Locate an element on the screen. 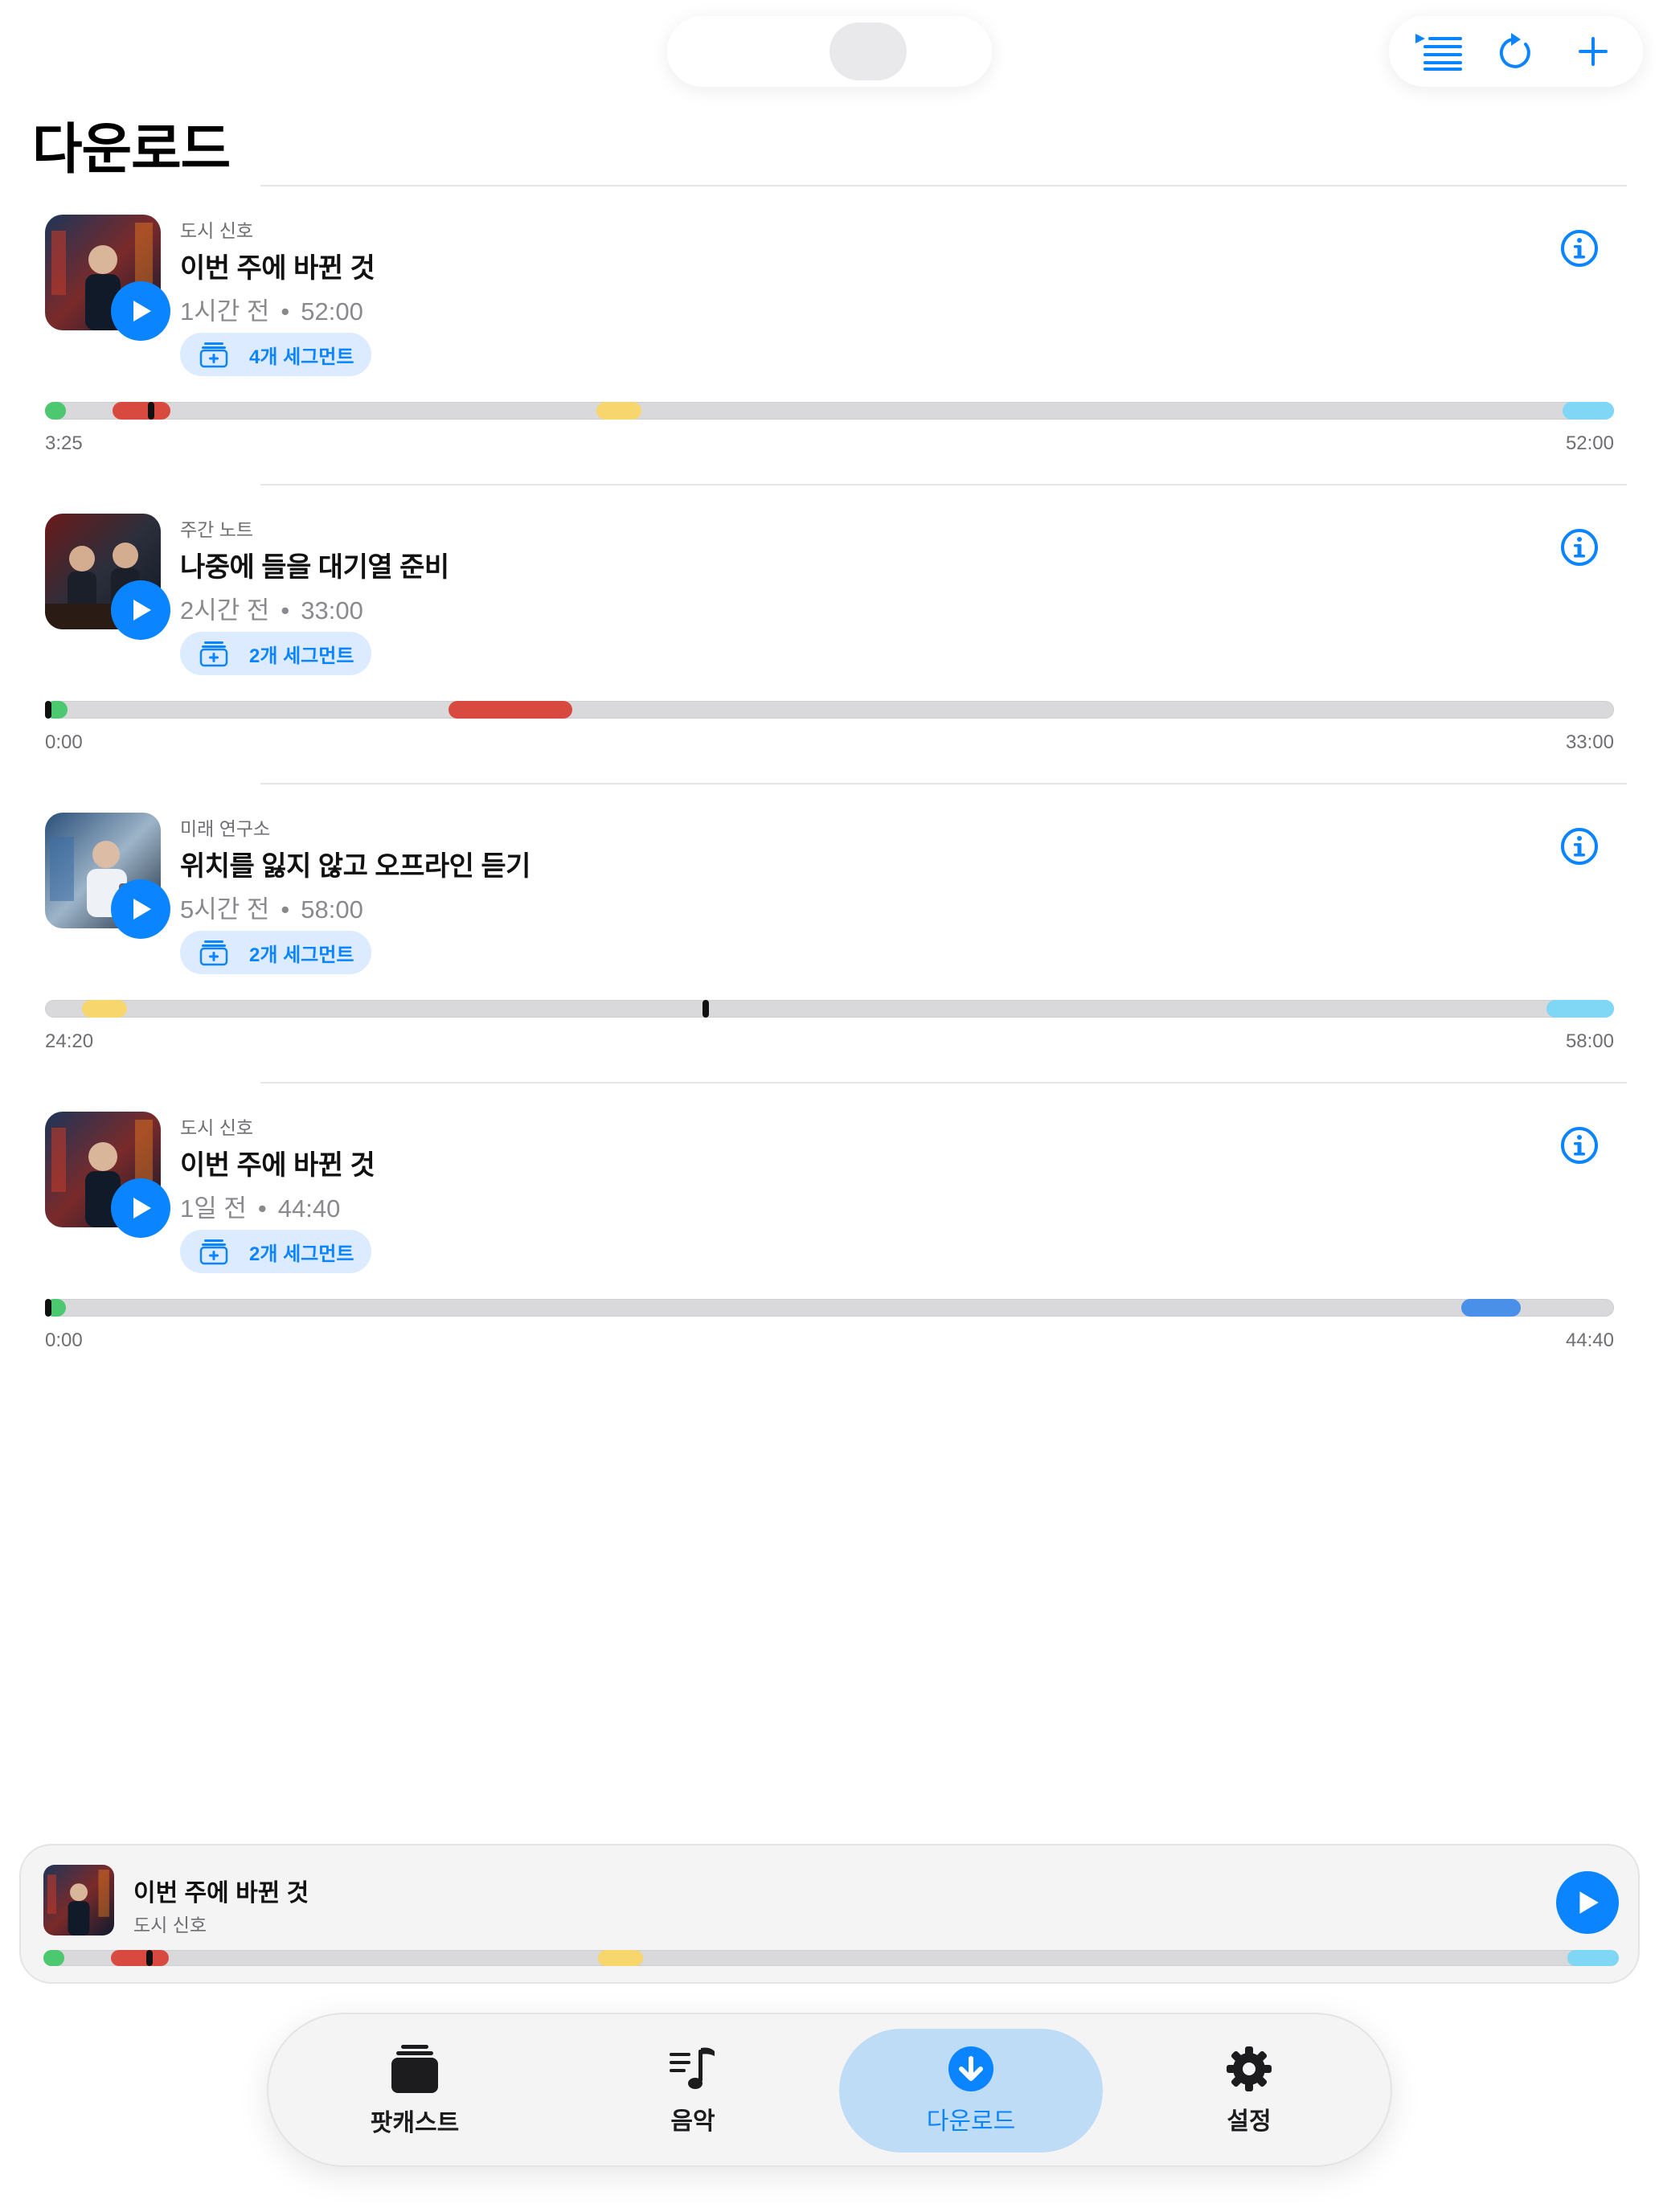  episode-age: 1일 전 is located at coordinates (213, 1208).